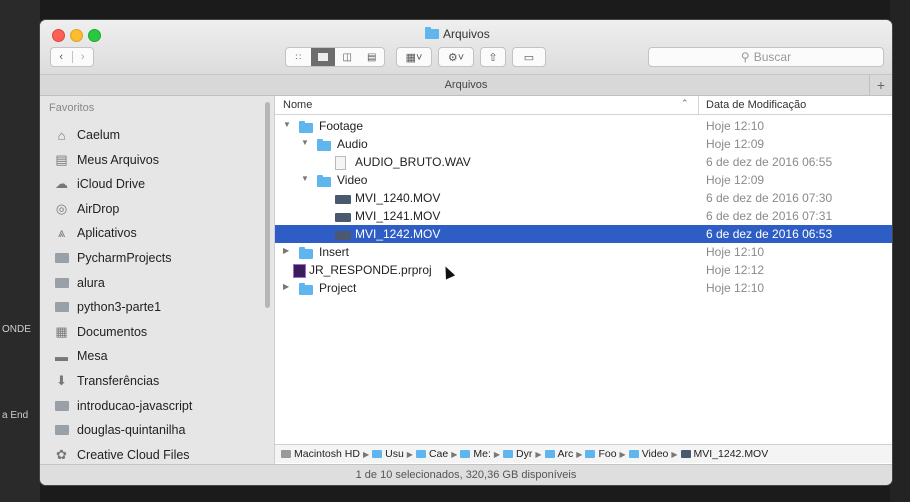 This screenshot has height=502, width=910. Describe the element at coordinates (61, 184) in the screenshot. I see `cloud-icon: ☁` at that location.